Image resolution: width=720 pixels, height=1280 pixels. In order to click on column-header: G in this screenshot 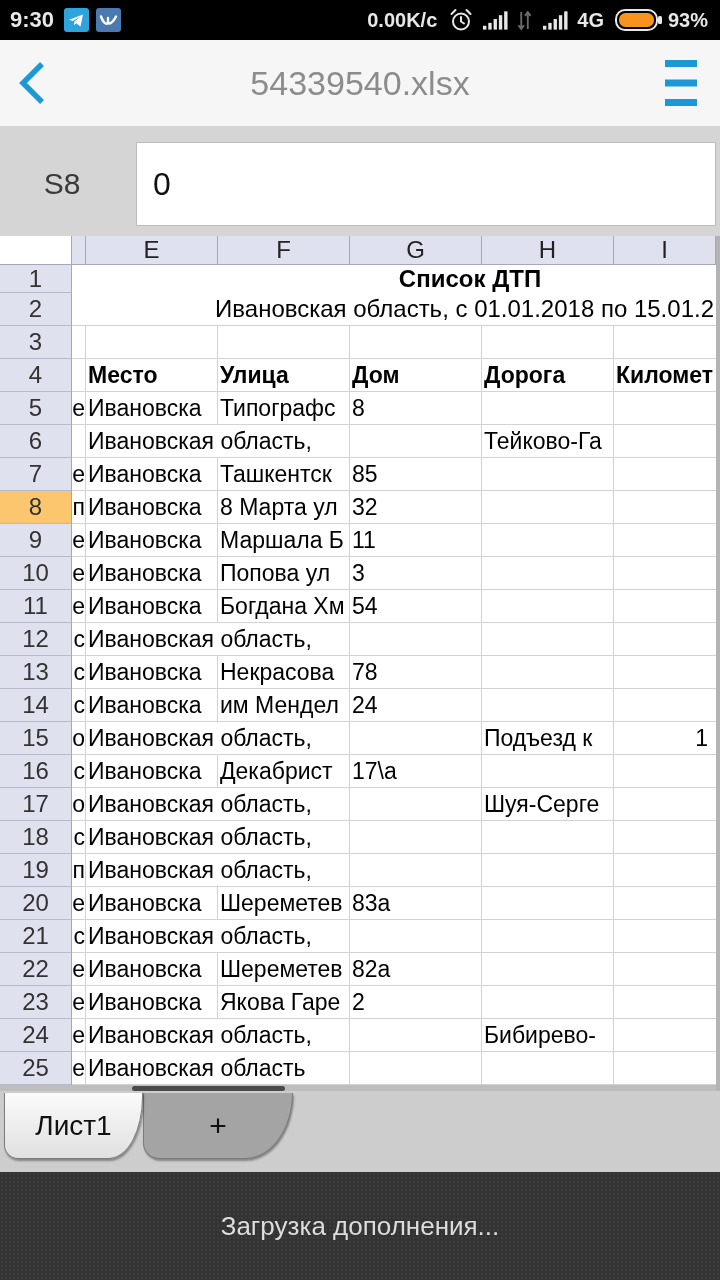, I will do `click(416, 250)`.